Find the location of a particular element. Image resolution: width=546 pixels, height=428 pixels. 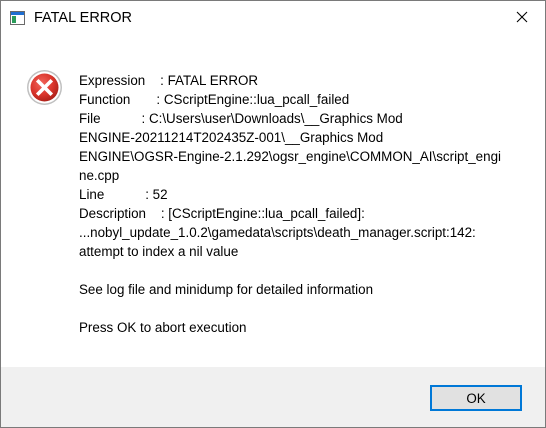

title-bar: FATAL ERROR is located at coordinates (273, 19).